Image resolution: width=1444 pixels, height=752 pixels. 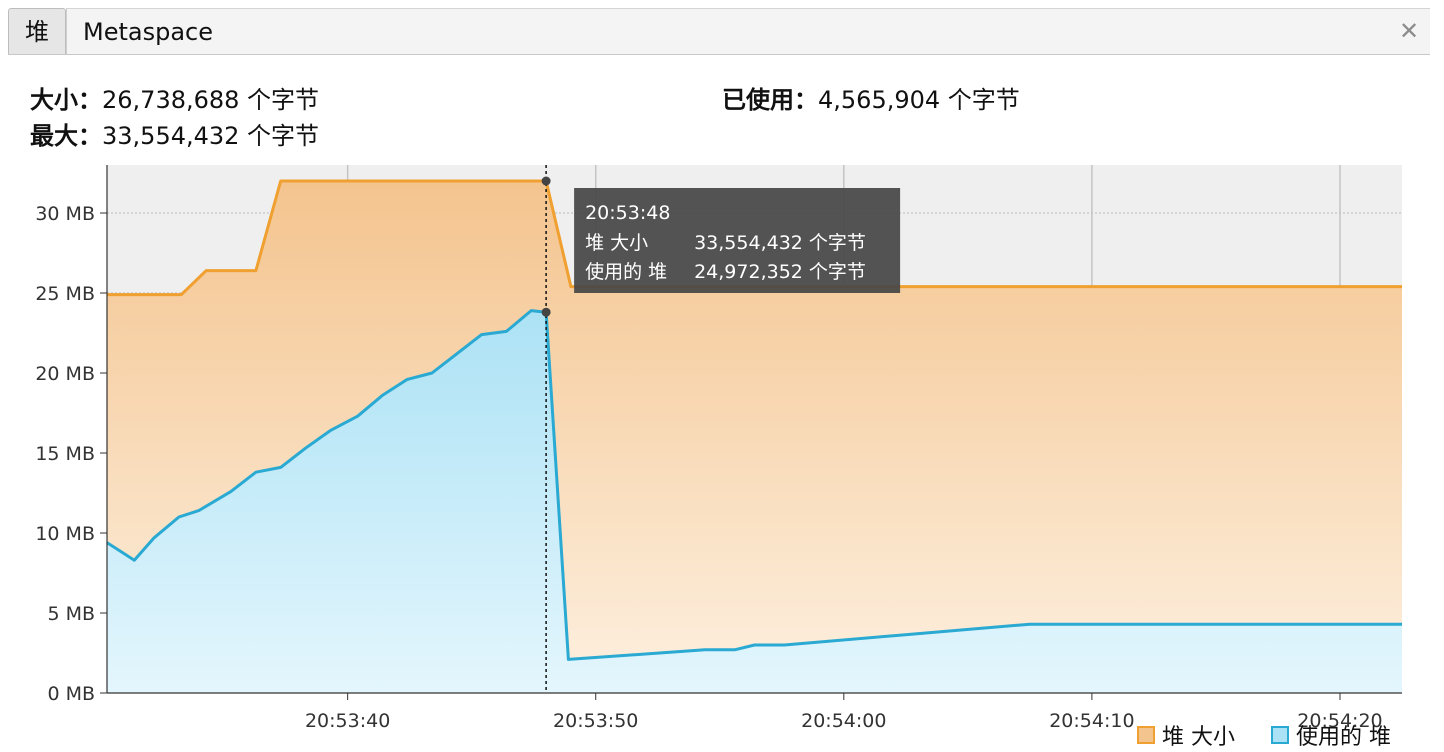 I want to click on x-tick-label: 20:54:10, so click(x=1091, y=721).